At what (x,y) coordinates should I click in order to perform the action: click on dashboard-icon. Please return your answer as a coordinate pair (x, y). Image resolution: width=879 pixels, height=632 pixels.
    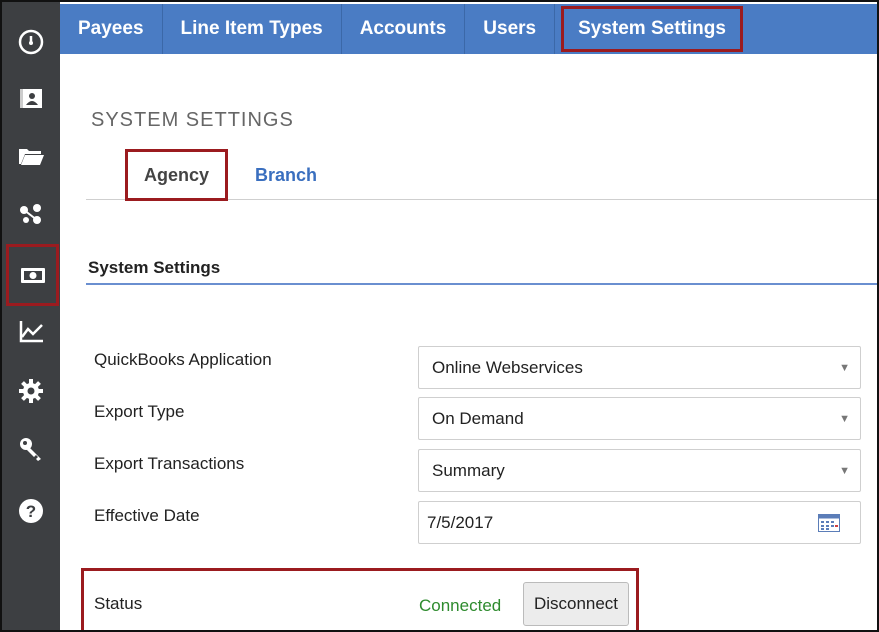
    Looking at the image, I should click on (31, 42).